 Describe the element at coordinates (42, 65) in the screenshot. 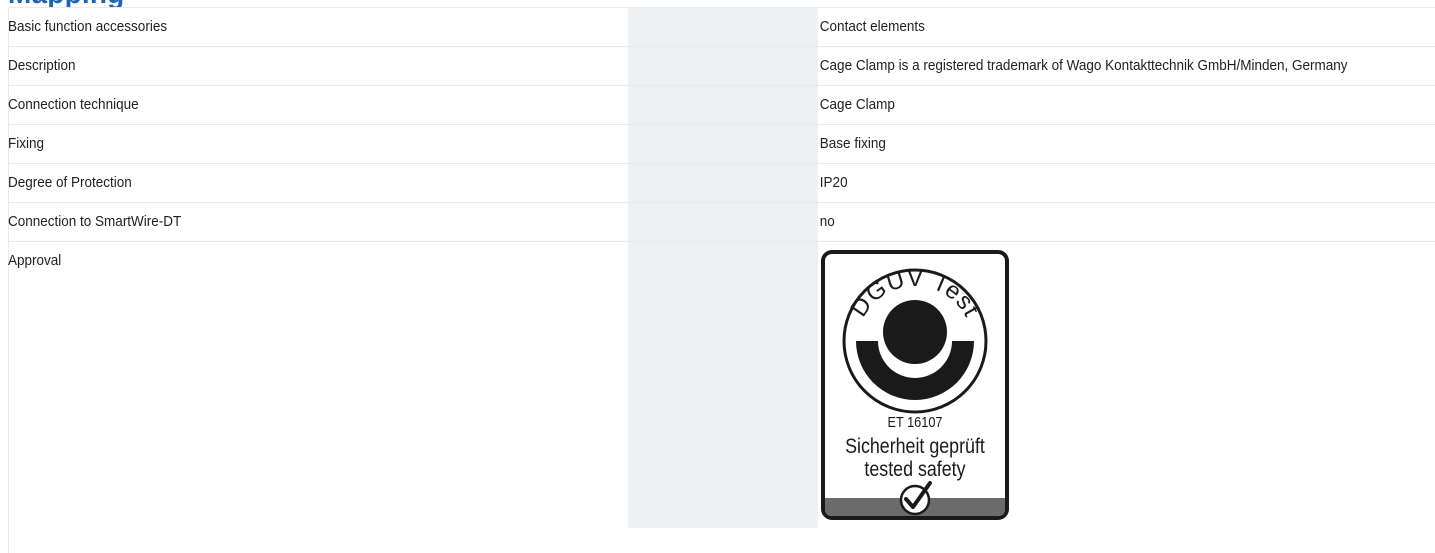

I see `row-label: Description` at that location.